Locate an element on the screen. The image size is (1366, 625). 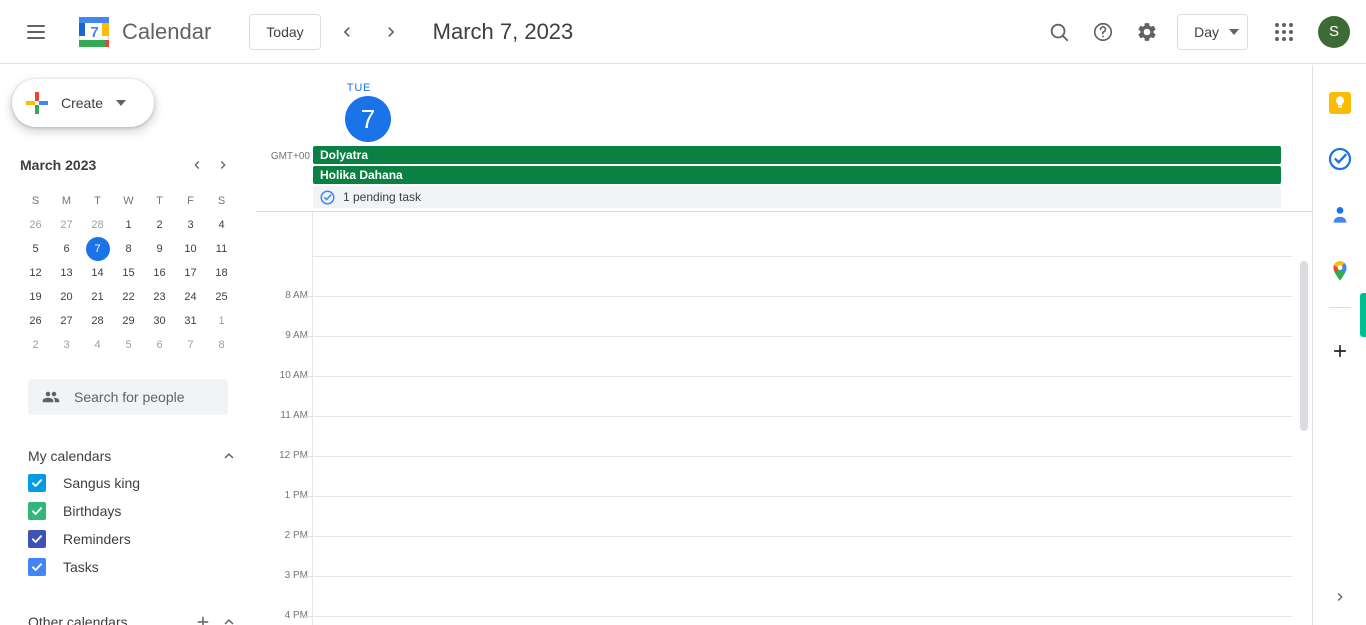
pending-task-row: 1 pending task is located at coordinates (797, 197).